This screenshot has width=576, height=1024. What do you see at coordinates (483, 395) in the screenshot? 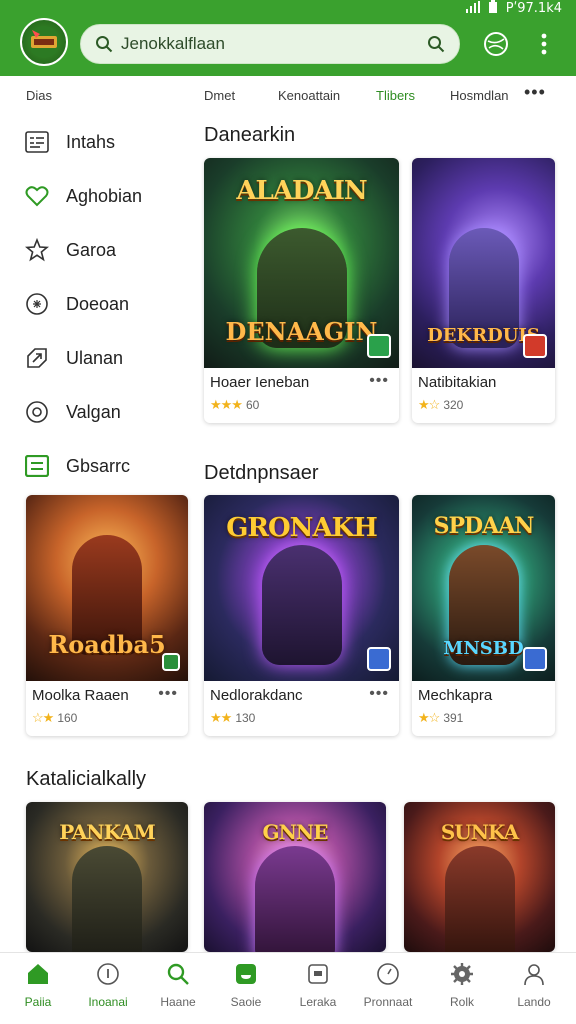
I see `game-card-meta: Natibitakian ★☆ 320` at bounding box center [483, 395].